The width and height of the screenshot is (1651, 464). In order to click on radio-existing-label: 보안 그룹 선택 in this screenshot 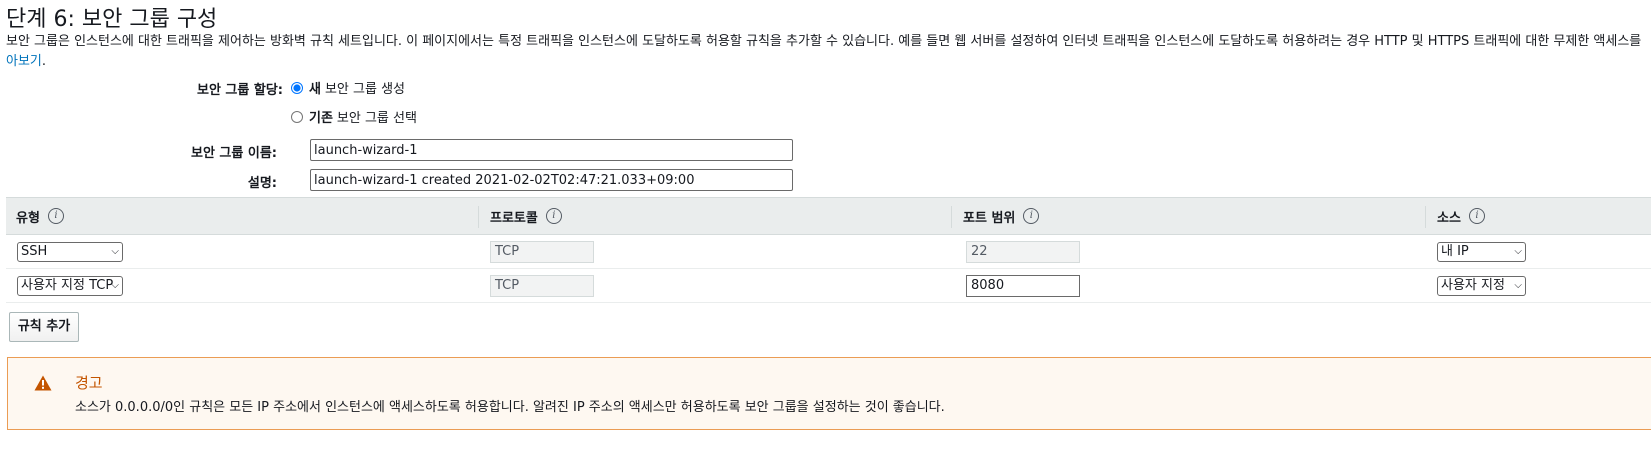, I will do `click(376, 118)`.